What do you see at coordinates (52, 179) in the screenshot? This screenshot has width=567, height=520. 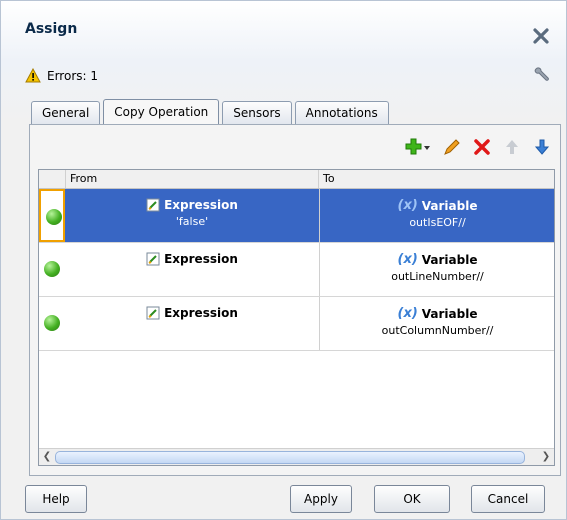 I see `status-column-header` at bounding box center [52, 179].